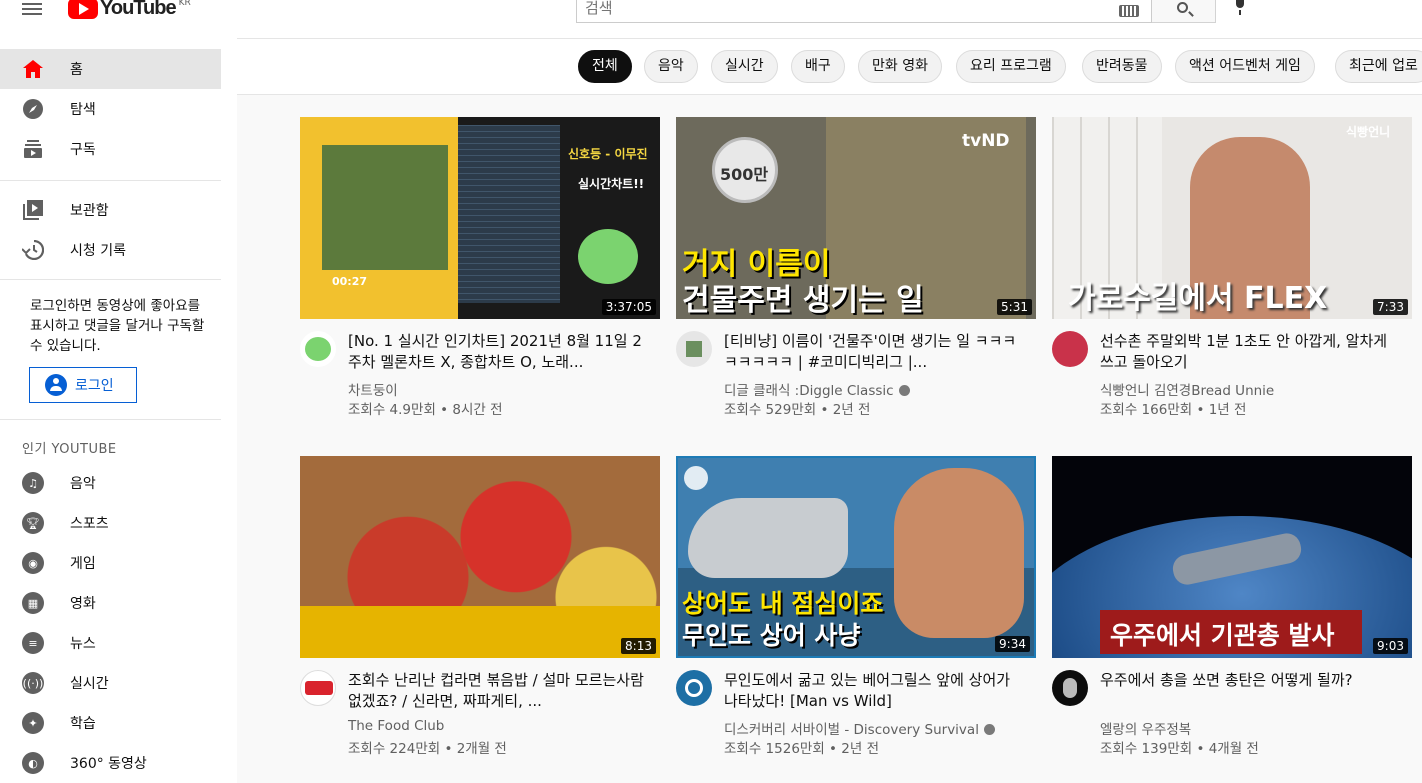 The height and width of the screenshot is (783, 1422). I want to click on thumbnail-text: 식빵언니, so click(1368, 132).